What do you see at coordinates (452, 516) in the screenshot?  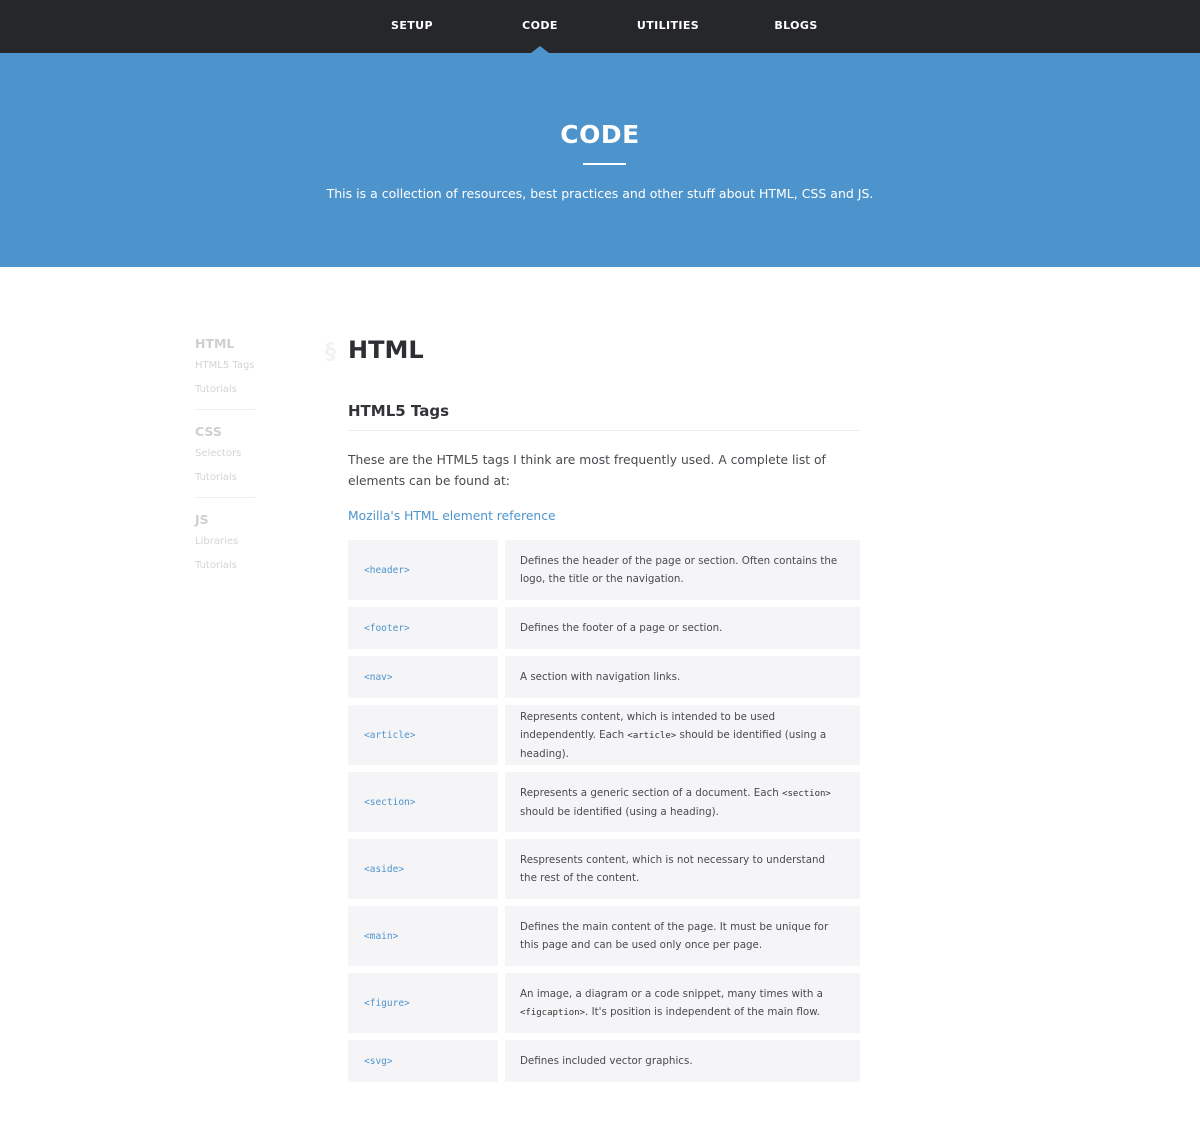 I see `mdn-reference-link: Mozilla's HTML element reference` at bounding box center [452, 516].